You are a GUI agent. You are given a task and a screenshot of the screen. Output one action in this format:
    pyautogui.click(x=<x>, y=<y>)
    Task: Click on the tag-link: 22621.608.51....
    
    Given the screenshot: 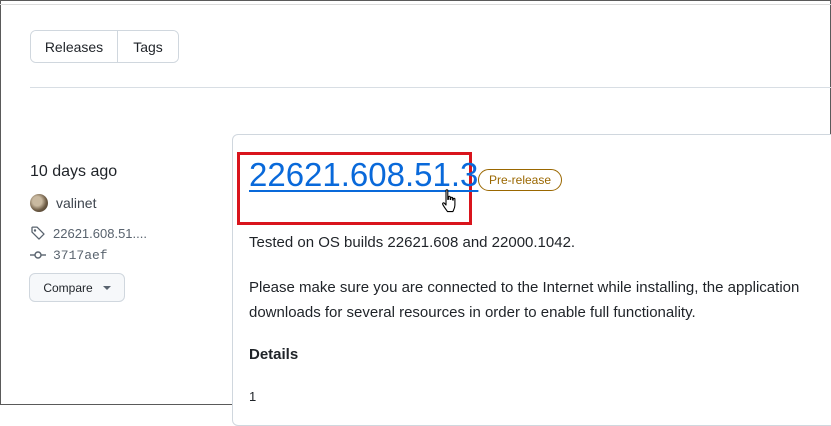 What is the action you would take?
    pyautogui.click(x=88, y=233)
    